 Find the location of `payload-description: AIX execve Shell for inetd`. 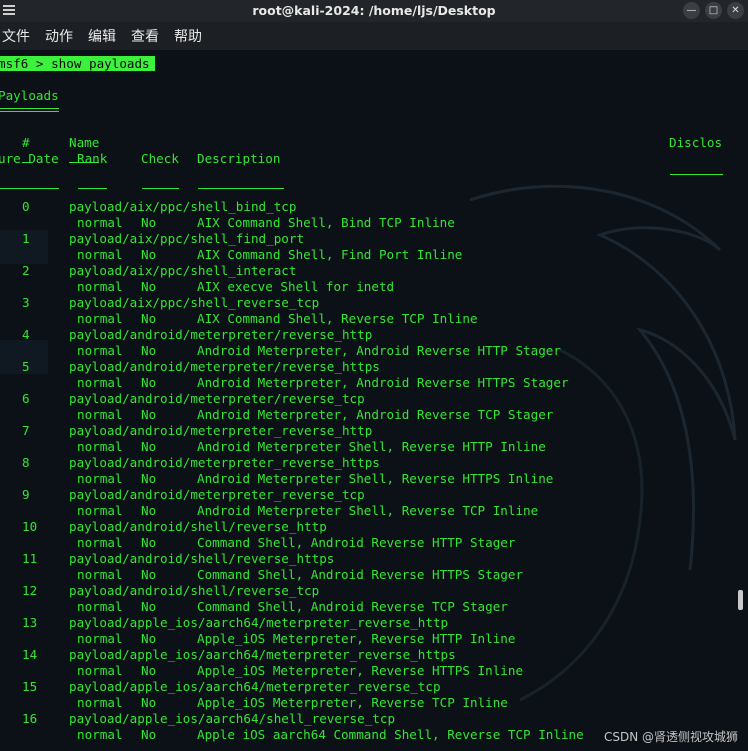

payload-description: AIX execve Shell for inetd is located at coordinates (296, 286).